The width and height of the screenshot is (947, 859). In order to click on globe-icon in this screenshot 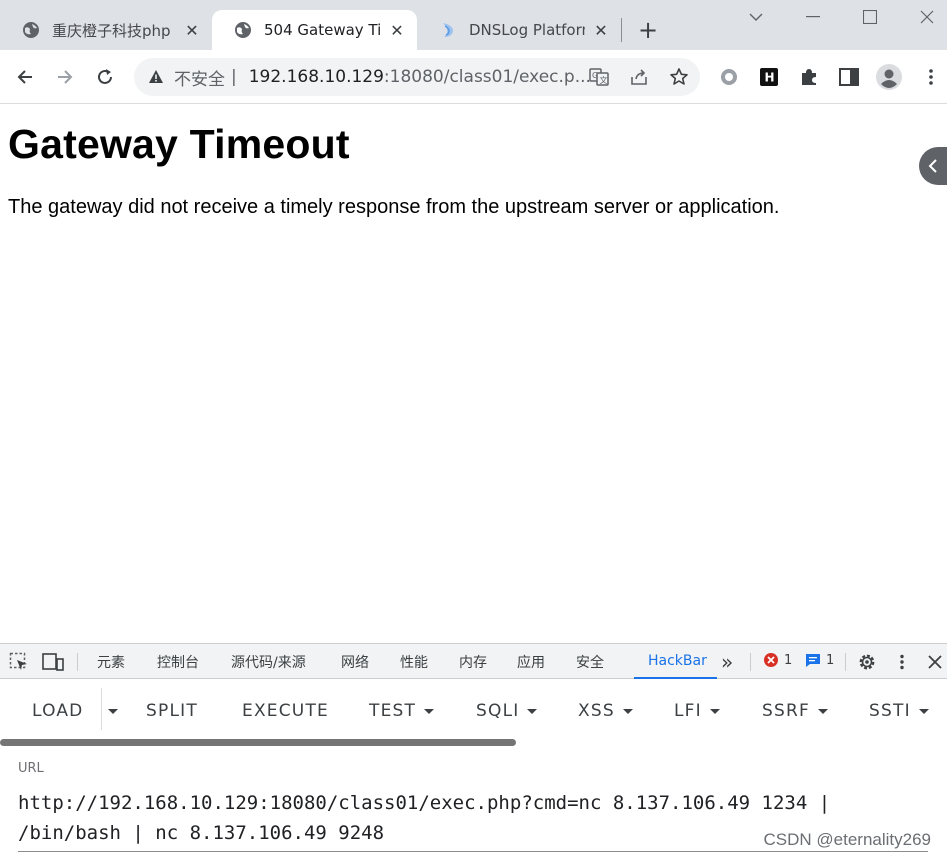, I will do `click(31, 30)`.